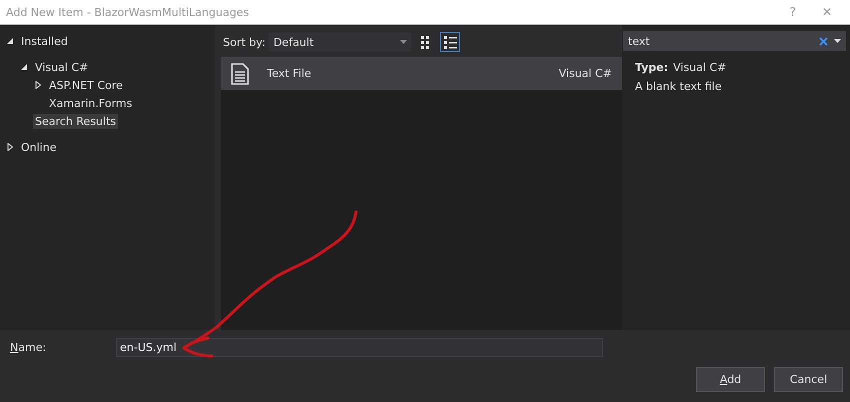 This screenshot has height=402, width=850. Describe the element at coordinates (61, 67) in the screenshot. I see `tree-item: Visual C#` at that location.